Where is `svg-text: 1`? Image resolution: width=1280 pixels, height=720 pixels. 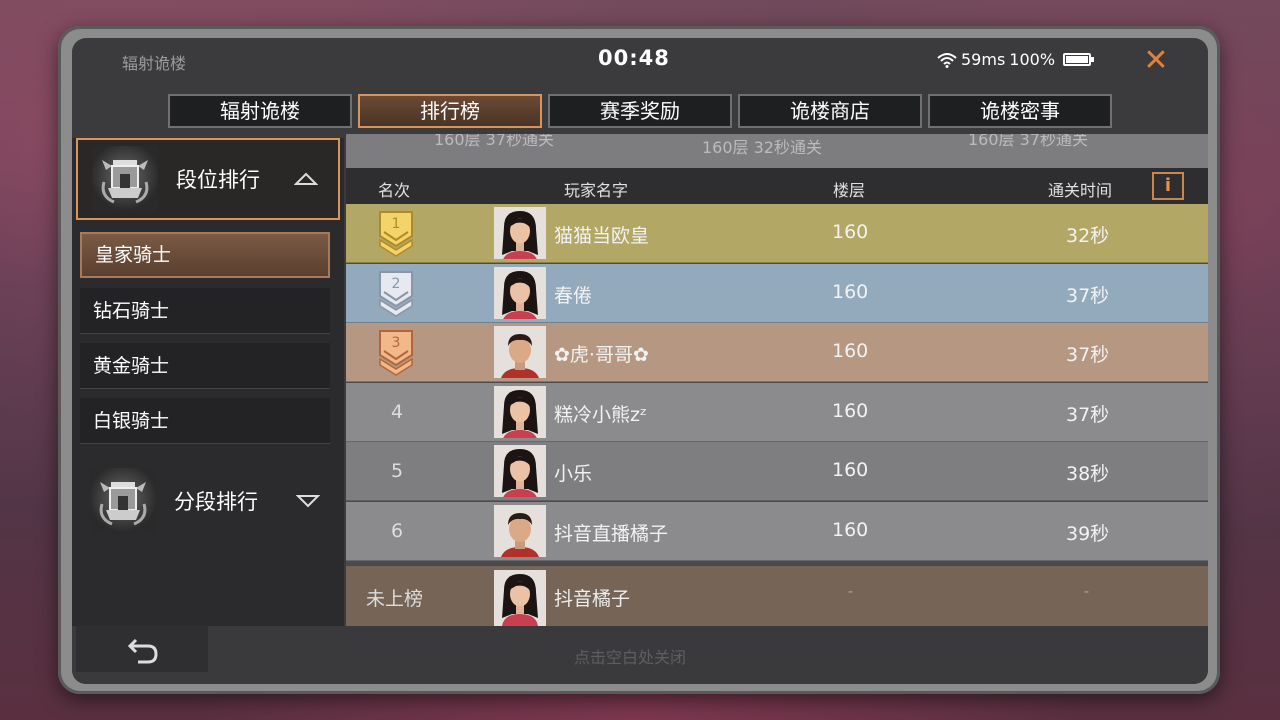
svg-text: 1 is located at coordinates (396, 224).